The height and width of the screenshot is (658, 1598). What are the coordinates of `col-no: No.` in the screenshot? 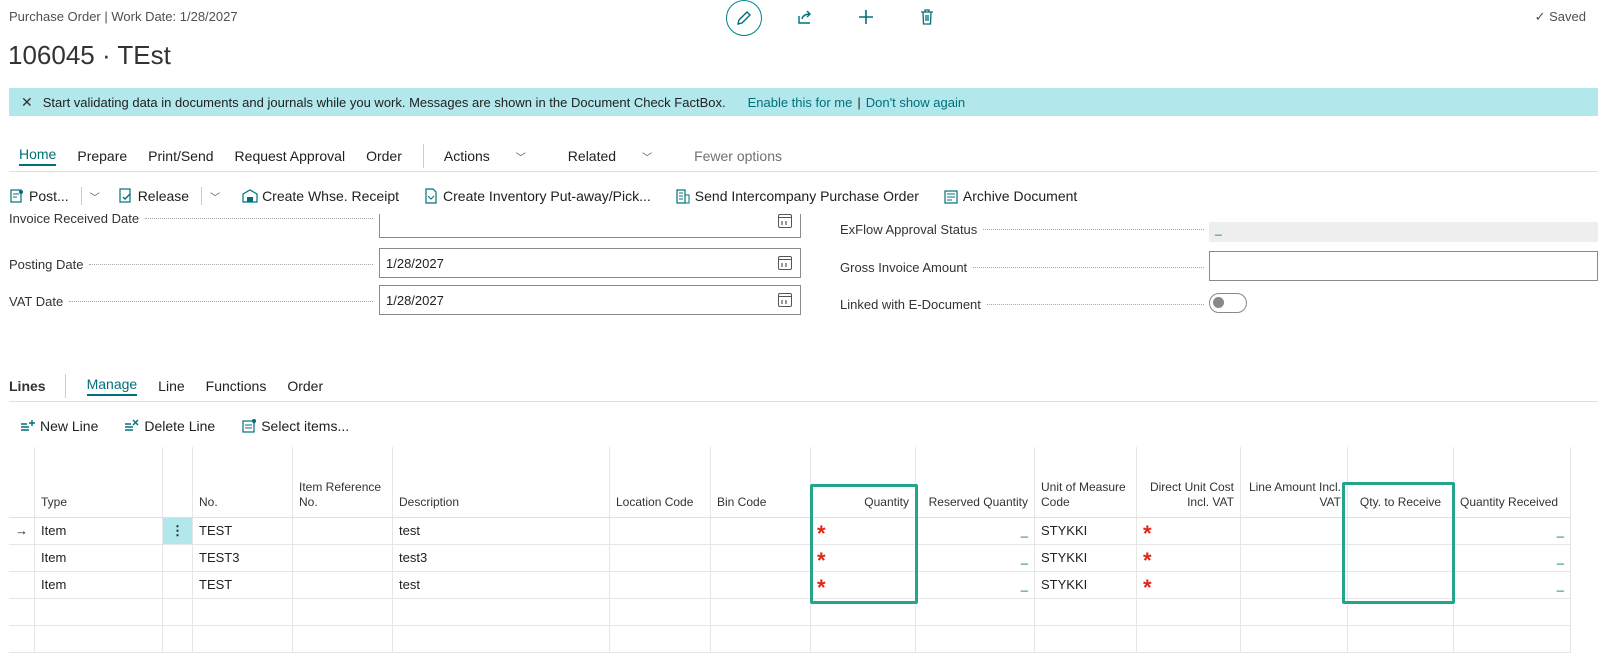 It's located at (242, 482).